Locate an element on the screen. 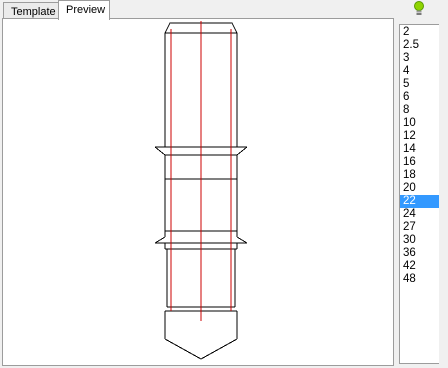 This screenshot has width=448, height=368. tab-preview: Preview is located at coordinates (84, 10).